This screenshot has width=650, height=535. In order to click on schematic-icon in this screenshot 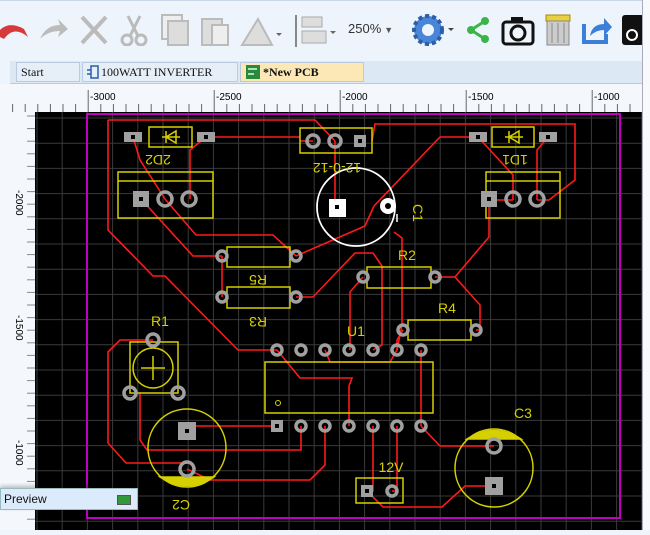, I will do `click(93, 72)`.